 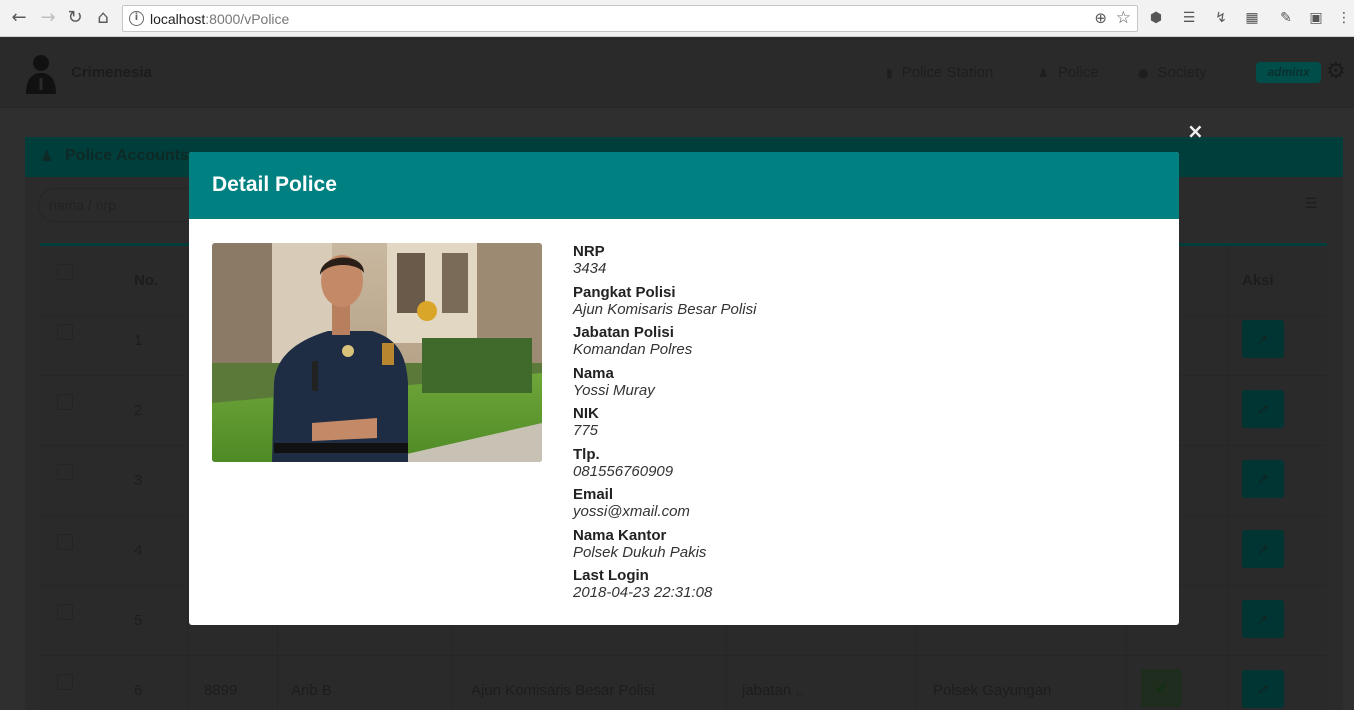 What do you see at coordinates (136, 18) in the screenshot?
I see `info-icon: i` at bounding box center [136, 18].